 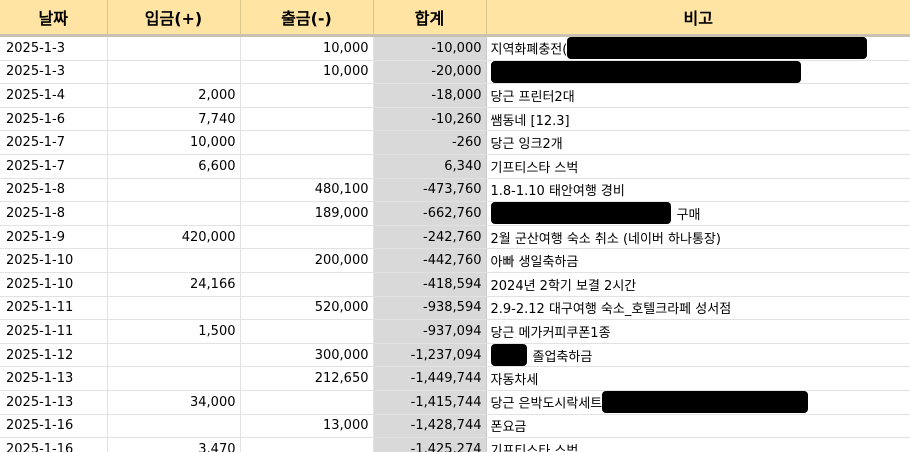 I want to click on note-text: 당근 은박도시락세트, so click(x=546, y=404).